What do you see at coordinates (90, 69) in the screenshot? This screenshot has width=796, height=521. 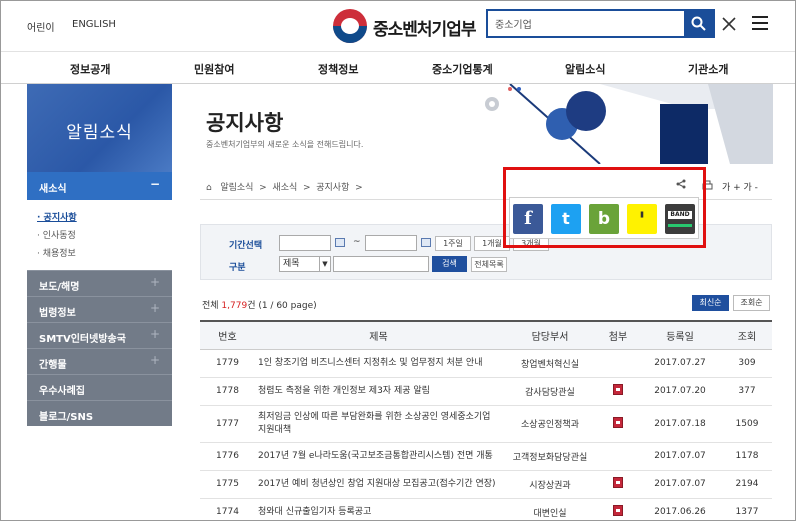 I see `nav-item-info: 정보공개` at bounding box center [90, 69].